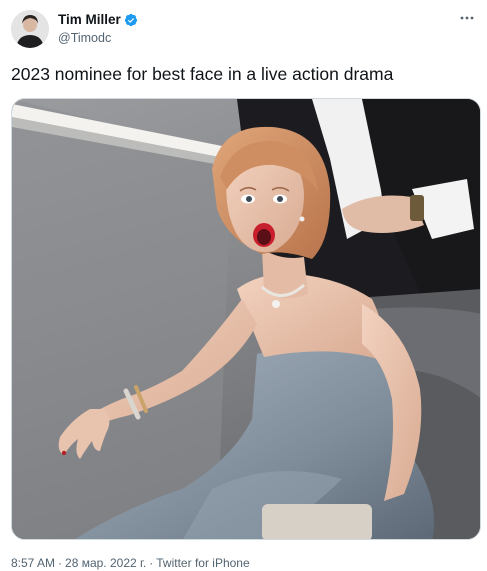  I want to click on tweet-date: 28 мар. 2022 г., so click(105, 563).